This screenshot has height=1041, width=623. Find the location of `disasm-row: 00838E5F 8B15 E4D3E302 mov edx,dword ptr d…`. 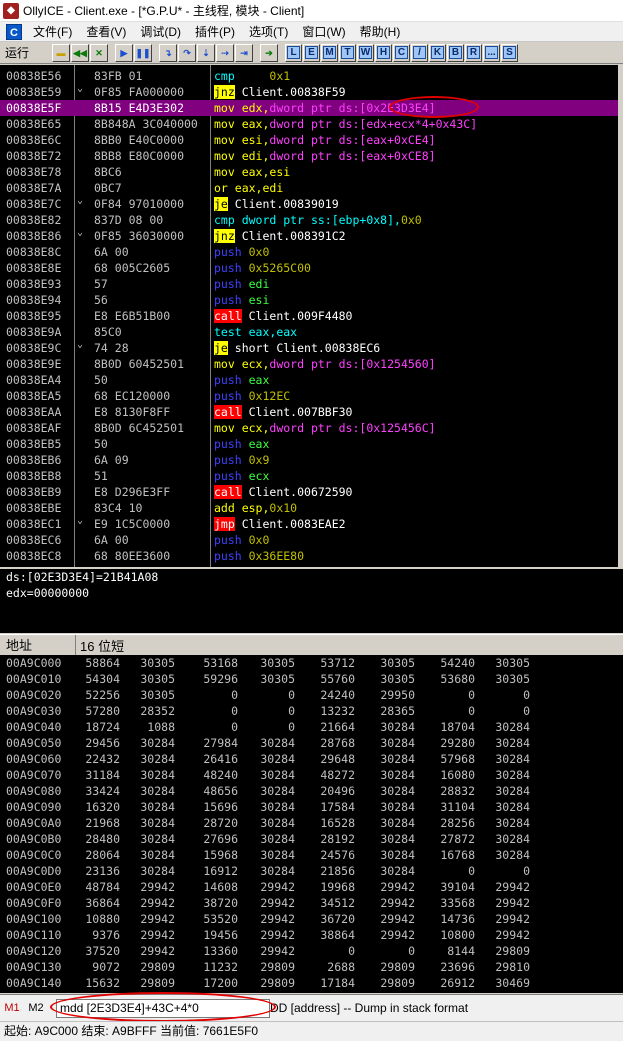

disasm-row: 00838E5F 8B15 E4D3E302 mov edx,dword ptr d… is located at coordinates (309, 108).